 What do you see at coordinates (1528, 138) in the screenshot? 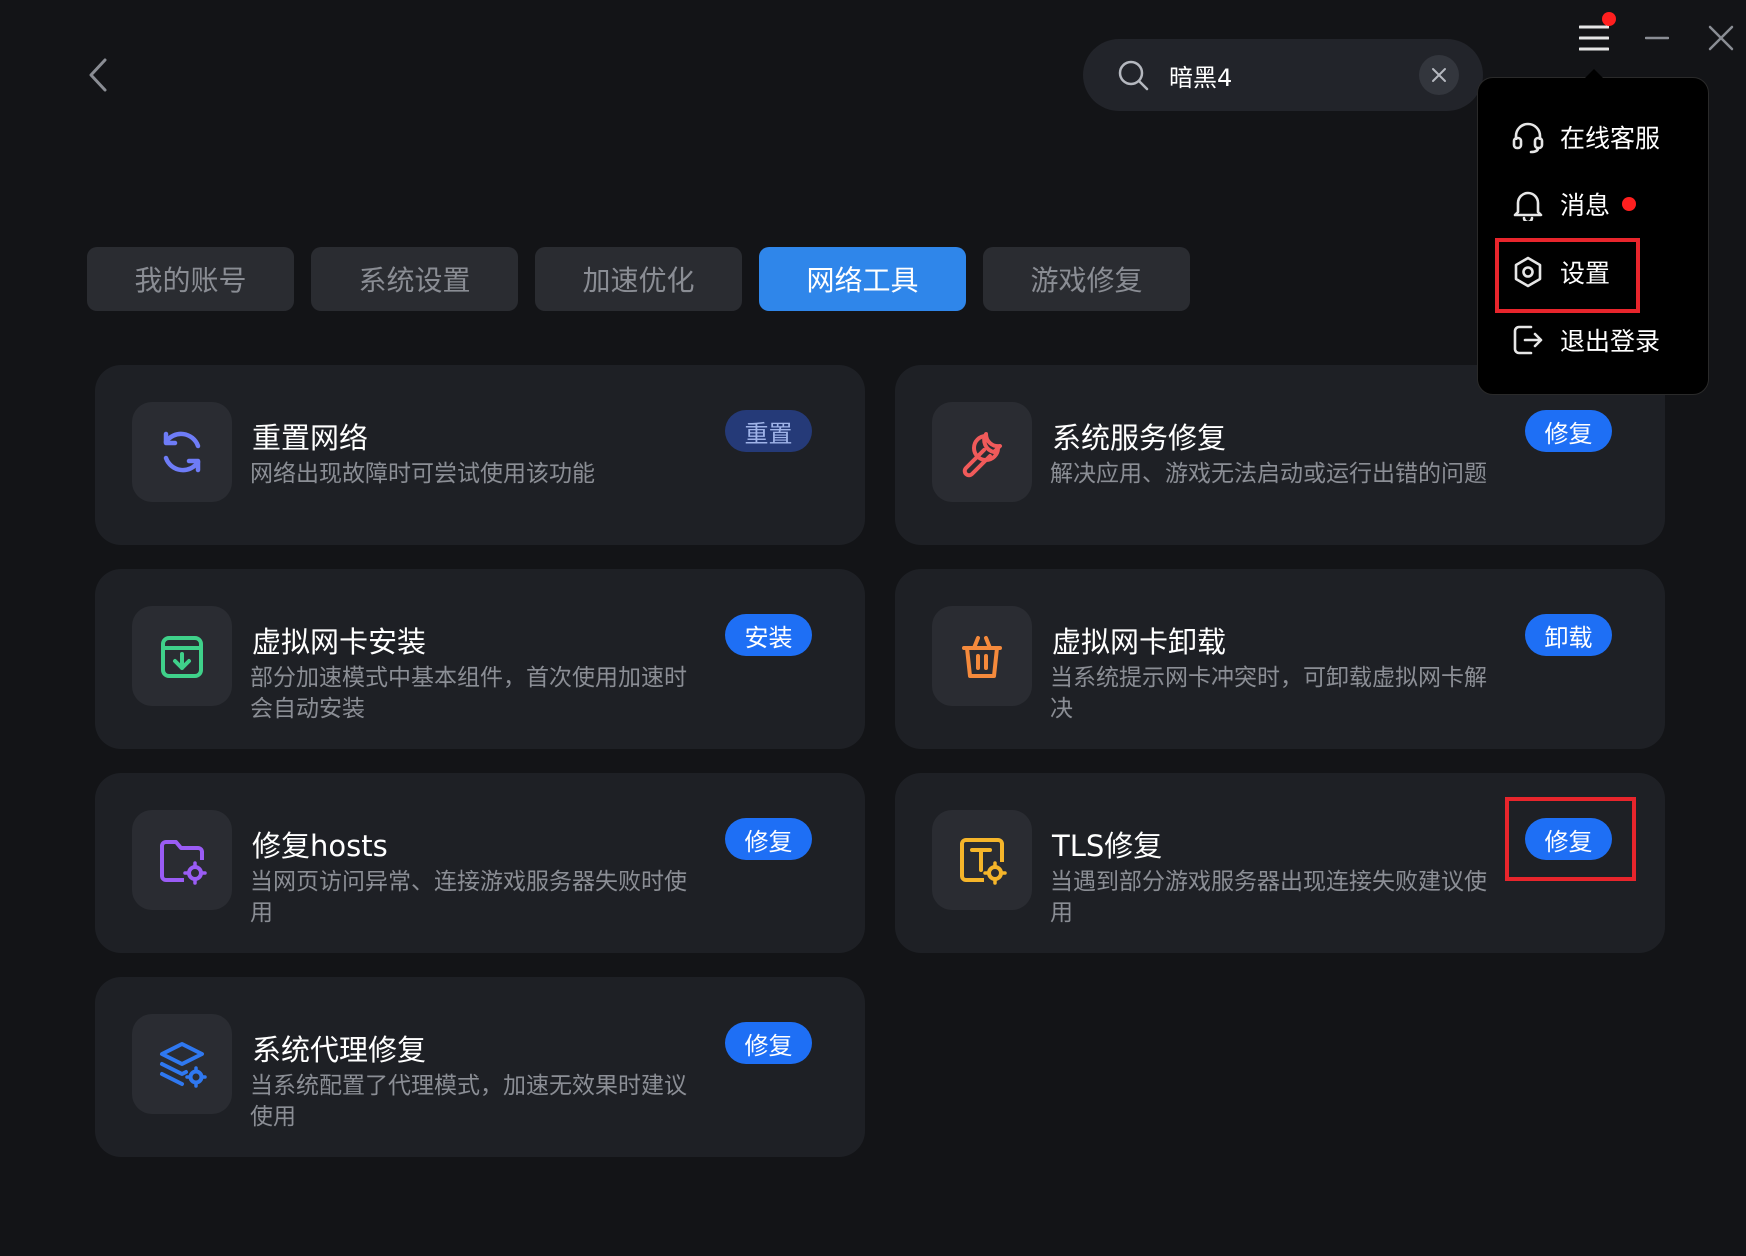
I see `headset-icon` at bounding box center [1528, 138].